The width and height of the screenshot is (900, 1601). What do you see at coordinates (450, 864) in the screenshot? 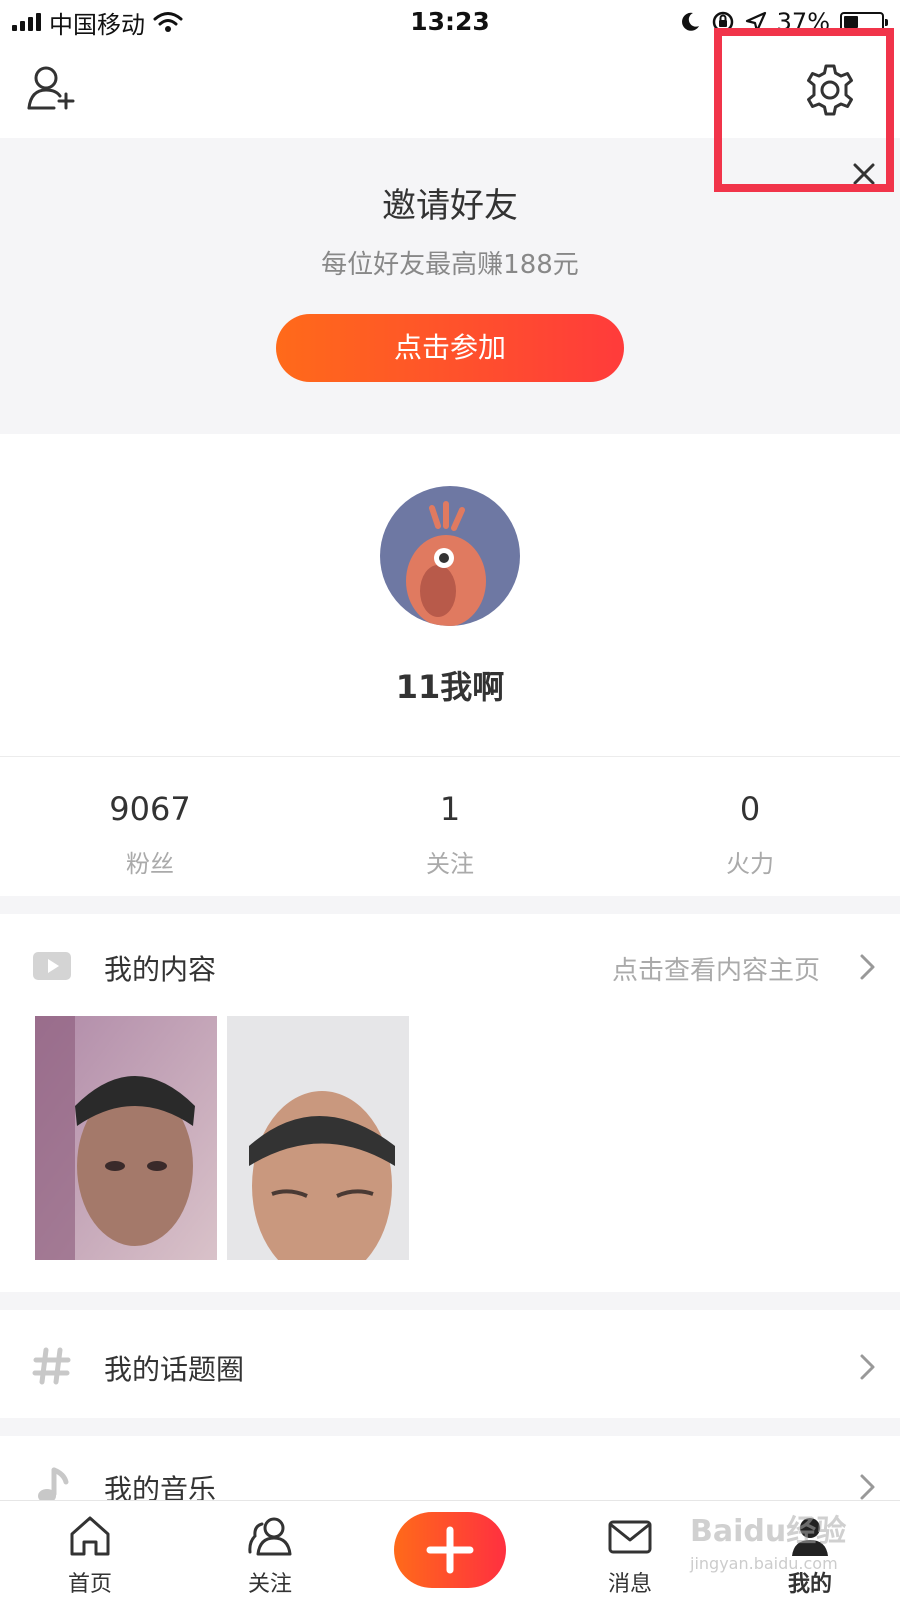
I see `following-label: 关注` at bounding box center [450, 864].